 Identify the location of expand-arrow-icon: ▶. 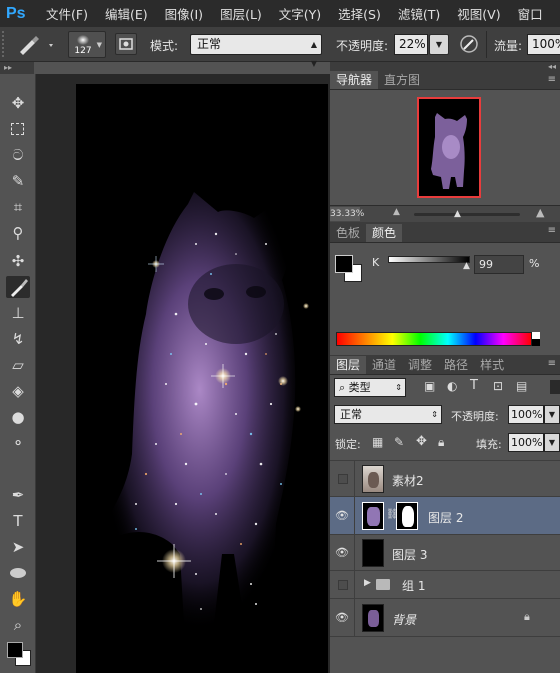
(367, 583).